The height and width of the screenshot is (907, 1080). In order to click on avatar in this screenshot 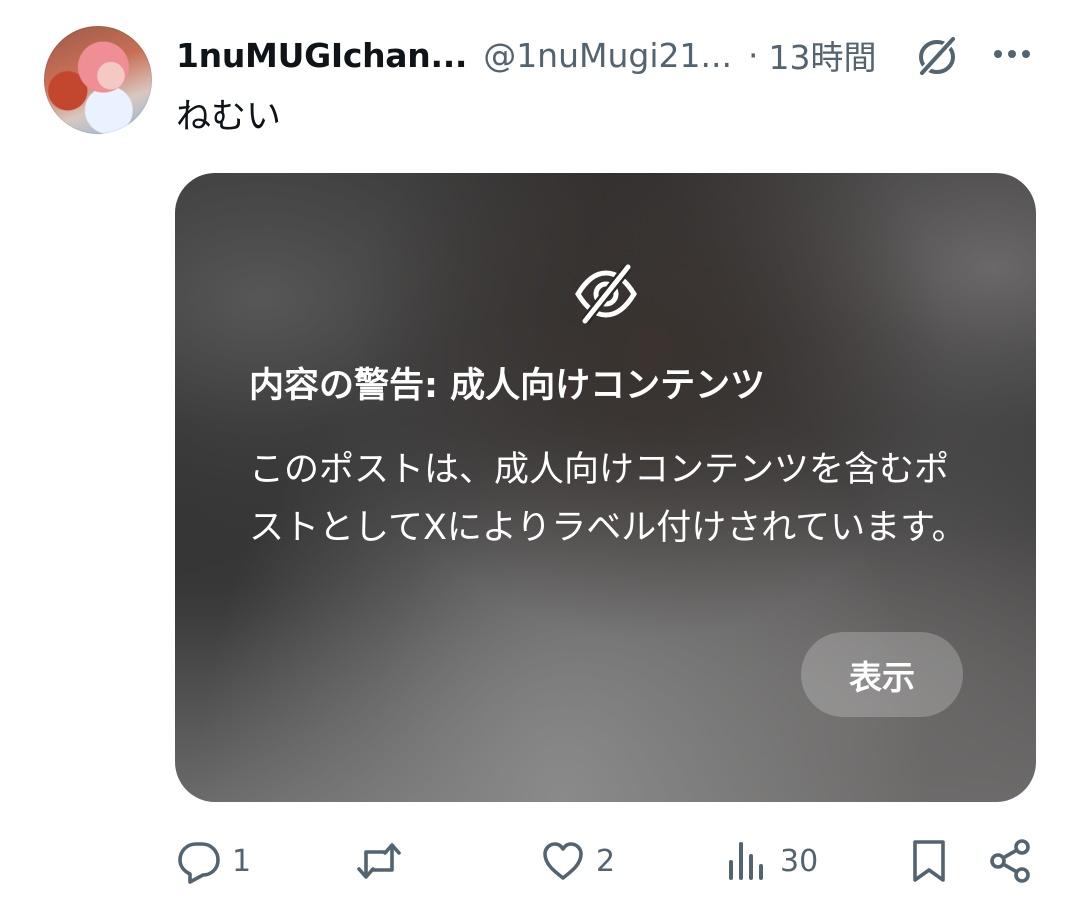, I will do `click(98, 80)`.